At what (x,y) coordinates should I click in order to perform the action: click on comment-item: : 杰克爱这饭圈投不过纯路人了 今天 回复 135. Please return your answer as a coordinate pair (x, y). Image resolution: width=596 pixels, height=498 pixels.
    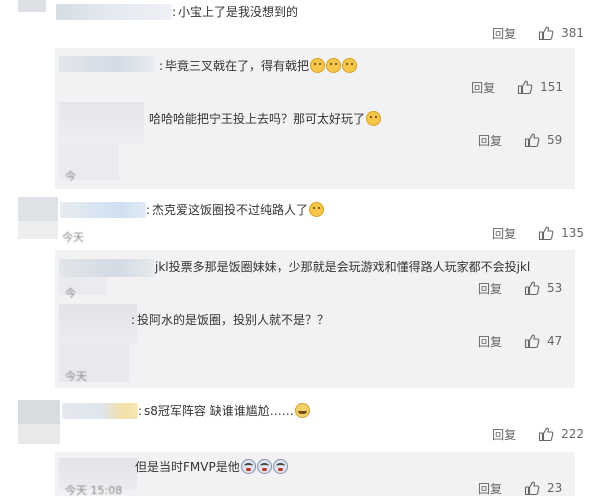
    Looking at the image, I should click on (298, 216).